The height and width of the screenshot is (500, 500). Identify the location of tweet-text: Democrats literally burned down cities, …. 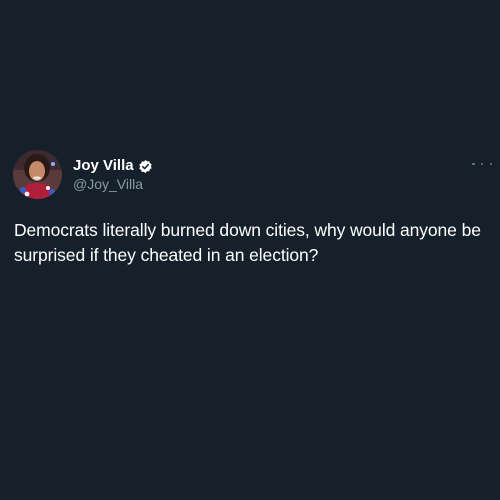
(247, 242).